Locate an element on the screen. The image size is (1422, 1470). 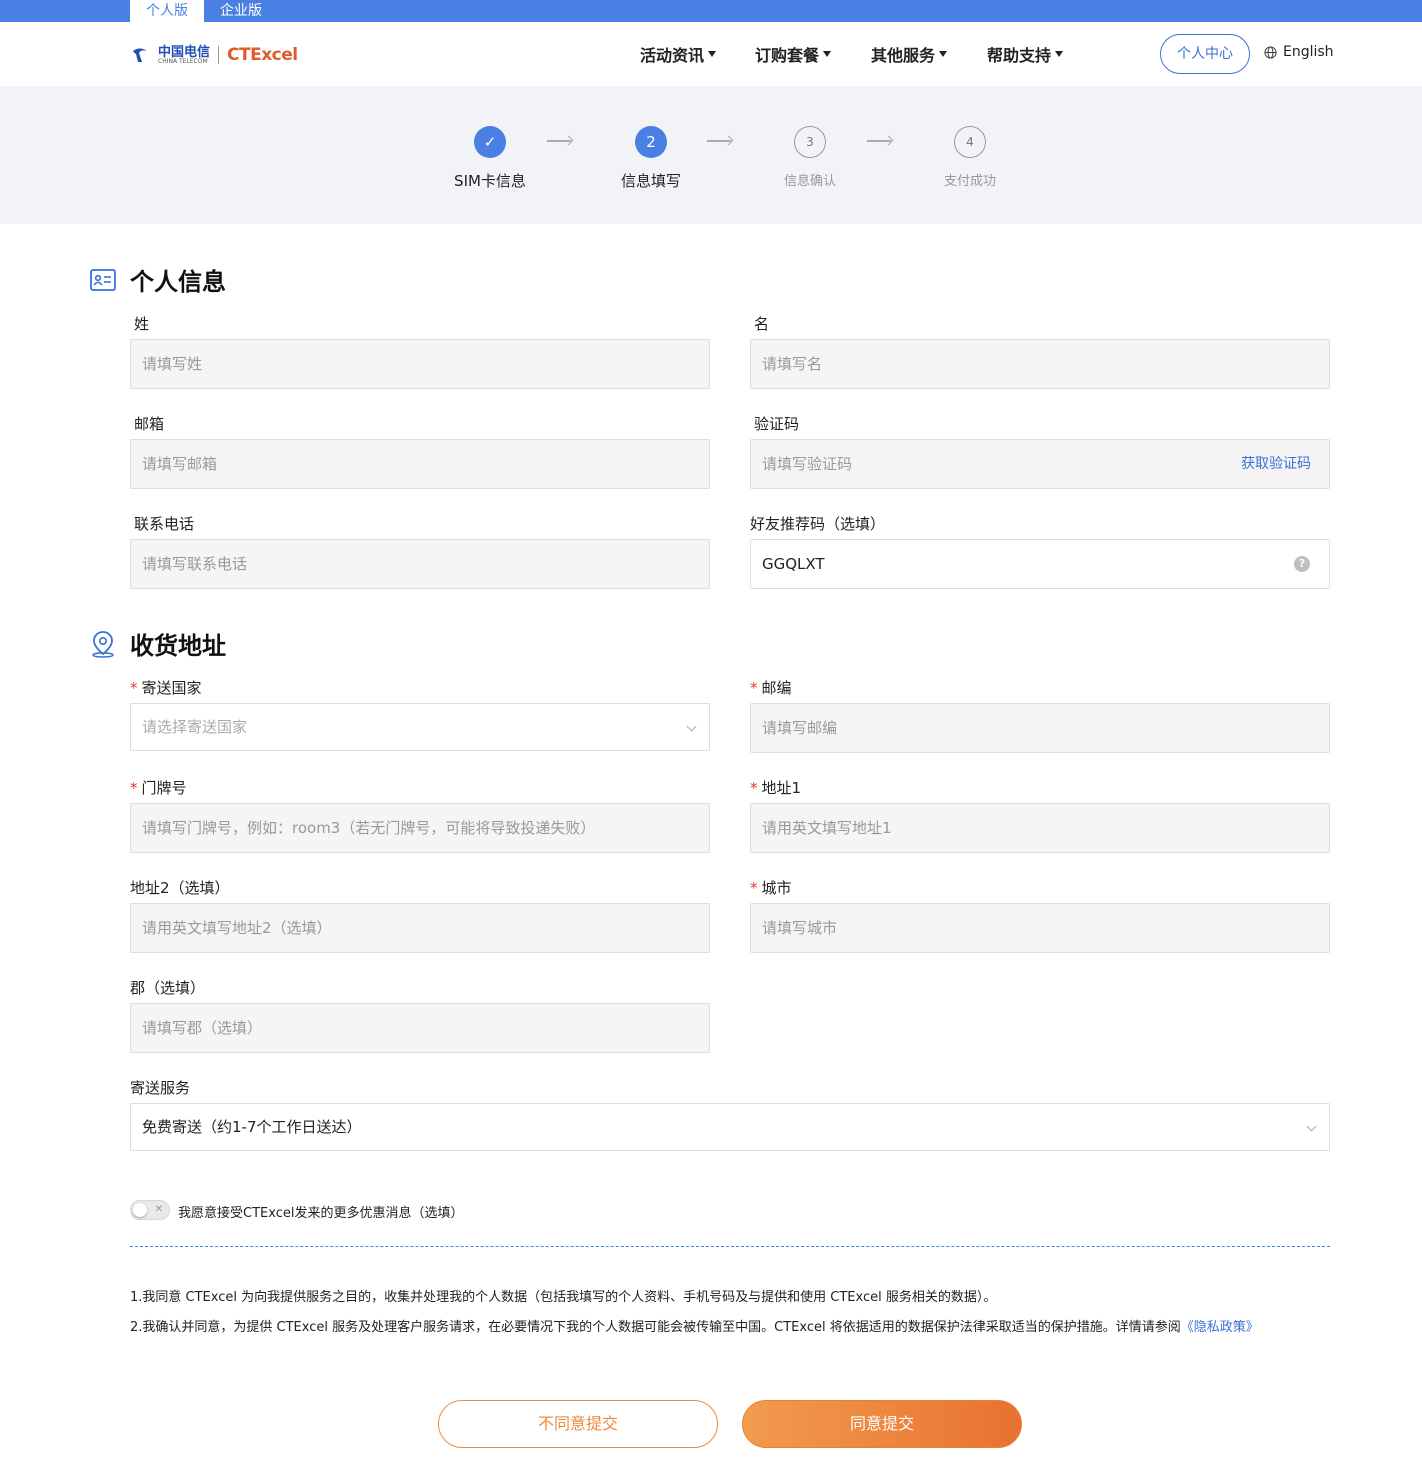
shipping-select: 免费寄送（约1-7个工作日送达） is located at coordinates (730, 1127).